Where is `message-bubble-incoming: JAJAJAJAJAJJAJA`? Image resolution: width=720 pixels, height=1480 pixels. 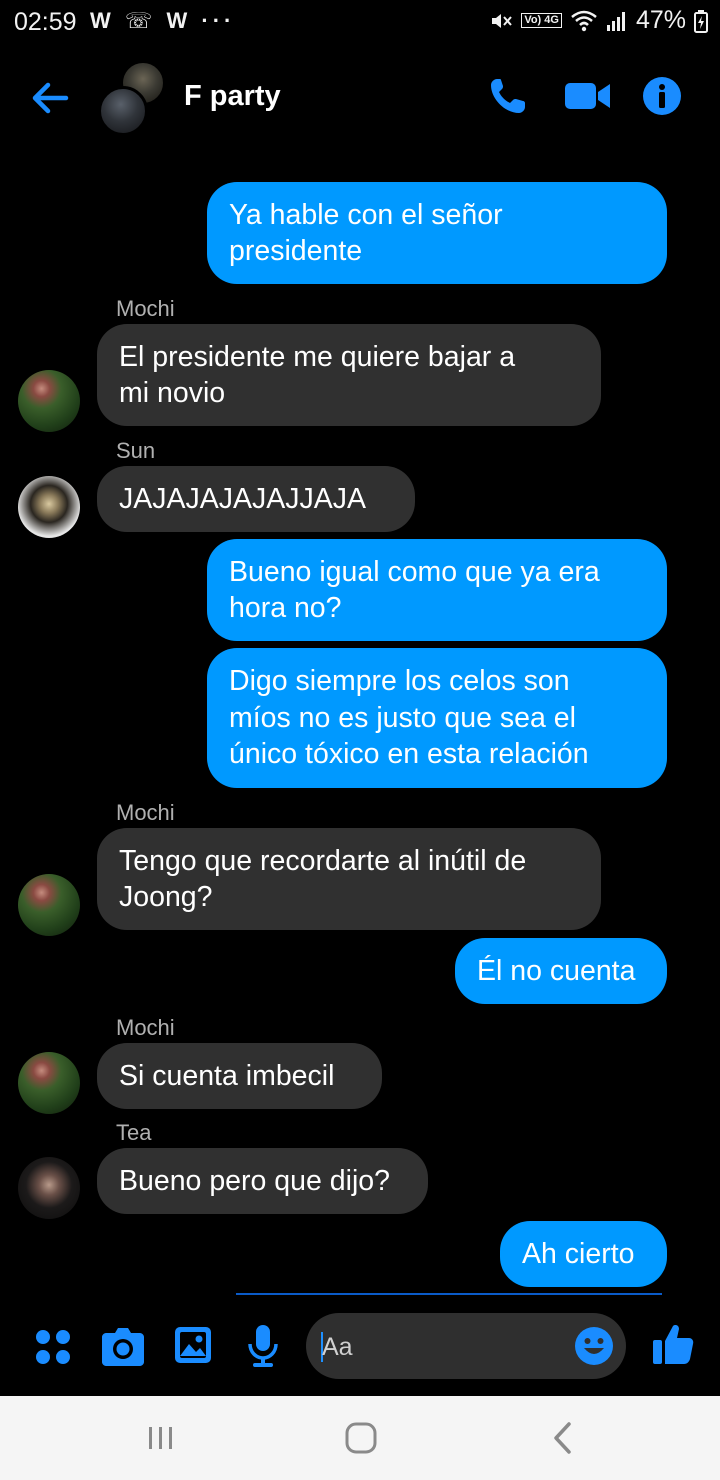
message-bubble-incoming: JAJAJAJAJAJJAJA is located at coordinates (256, 499).